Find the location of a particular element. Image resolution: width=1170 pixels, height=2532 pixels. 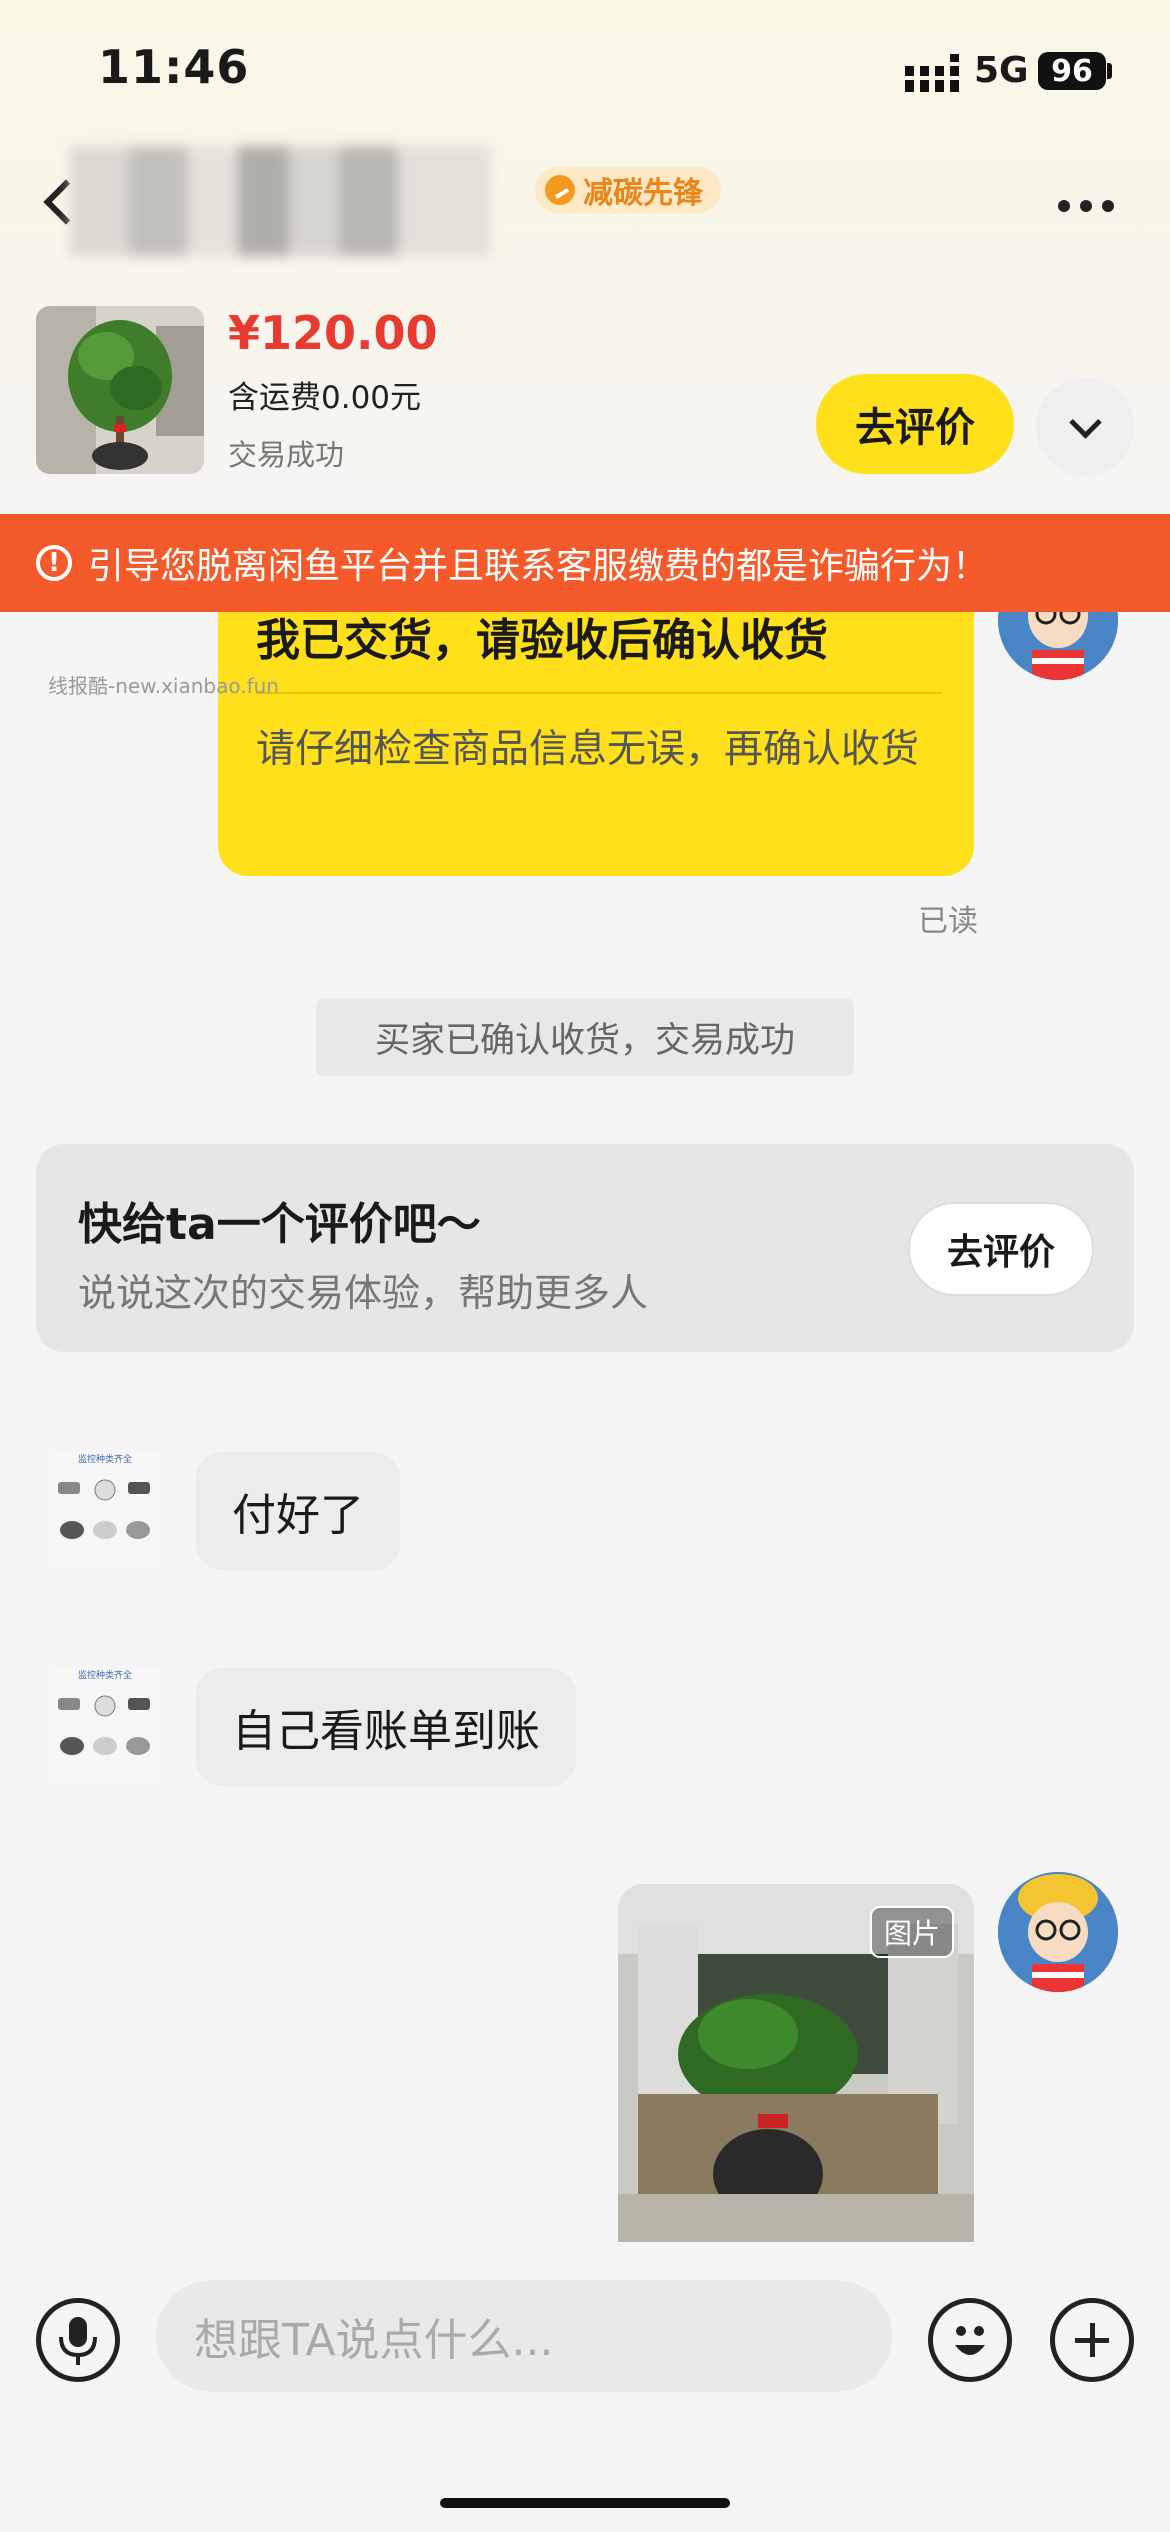

product-price: ¥120.00 is located at coordinates (333, 333).